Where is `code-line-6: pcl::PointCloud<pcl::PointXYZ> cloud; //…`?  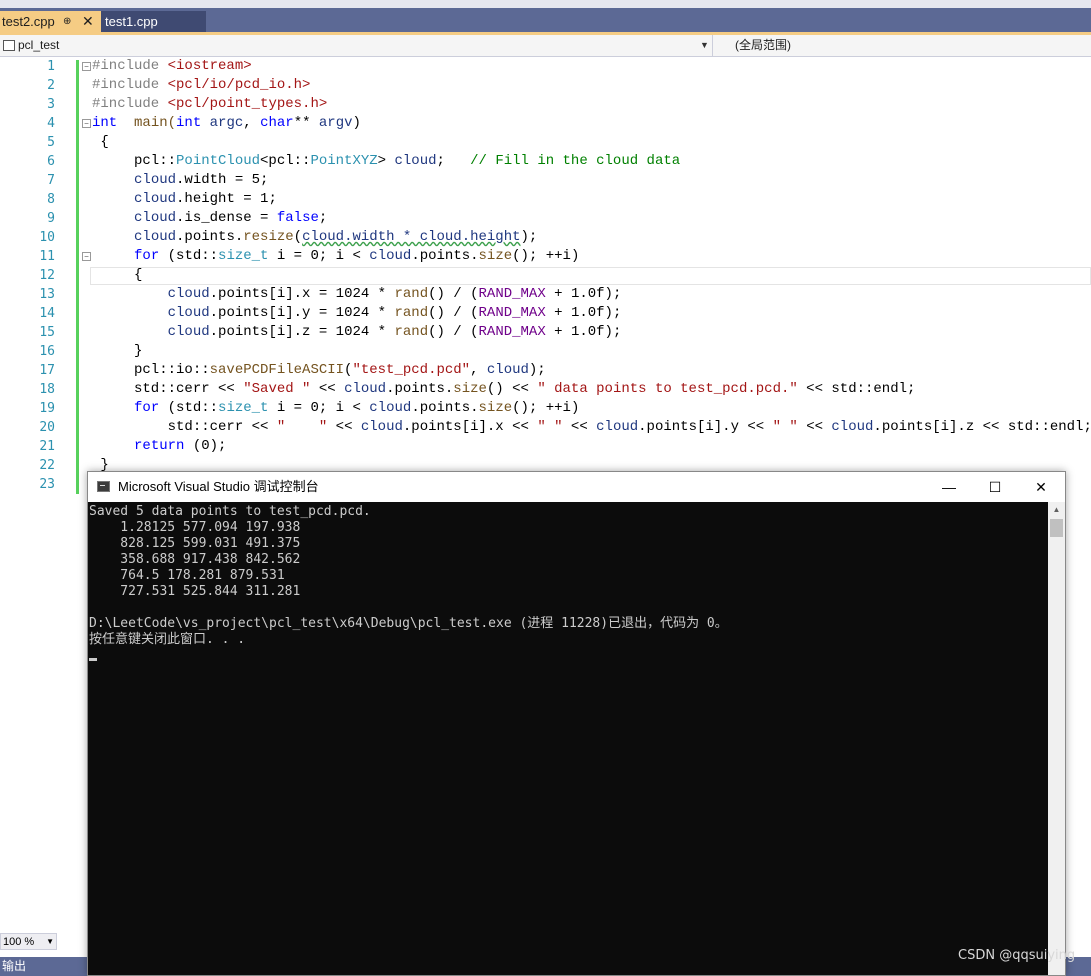 code-line-6: pcl::PointCloud<pcl::PointXYZ> cloud; //… is located at coordinates (386, 161).